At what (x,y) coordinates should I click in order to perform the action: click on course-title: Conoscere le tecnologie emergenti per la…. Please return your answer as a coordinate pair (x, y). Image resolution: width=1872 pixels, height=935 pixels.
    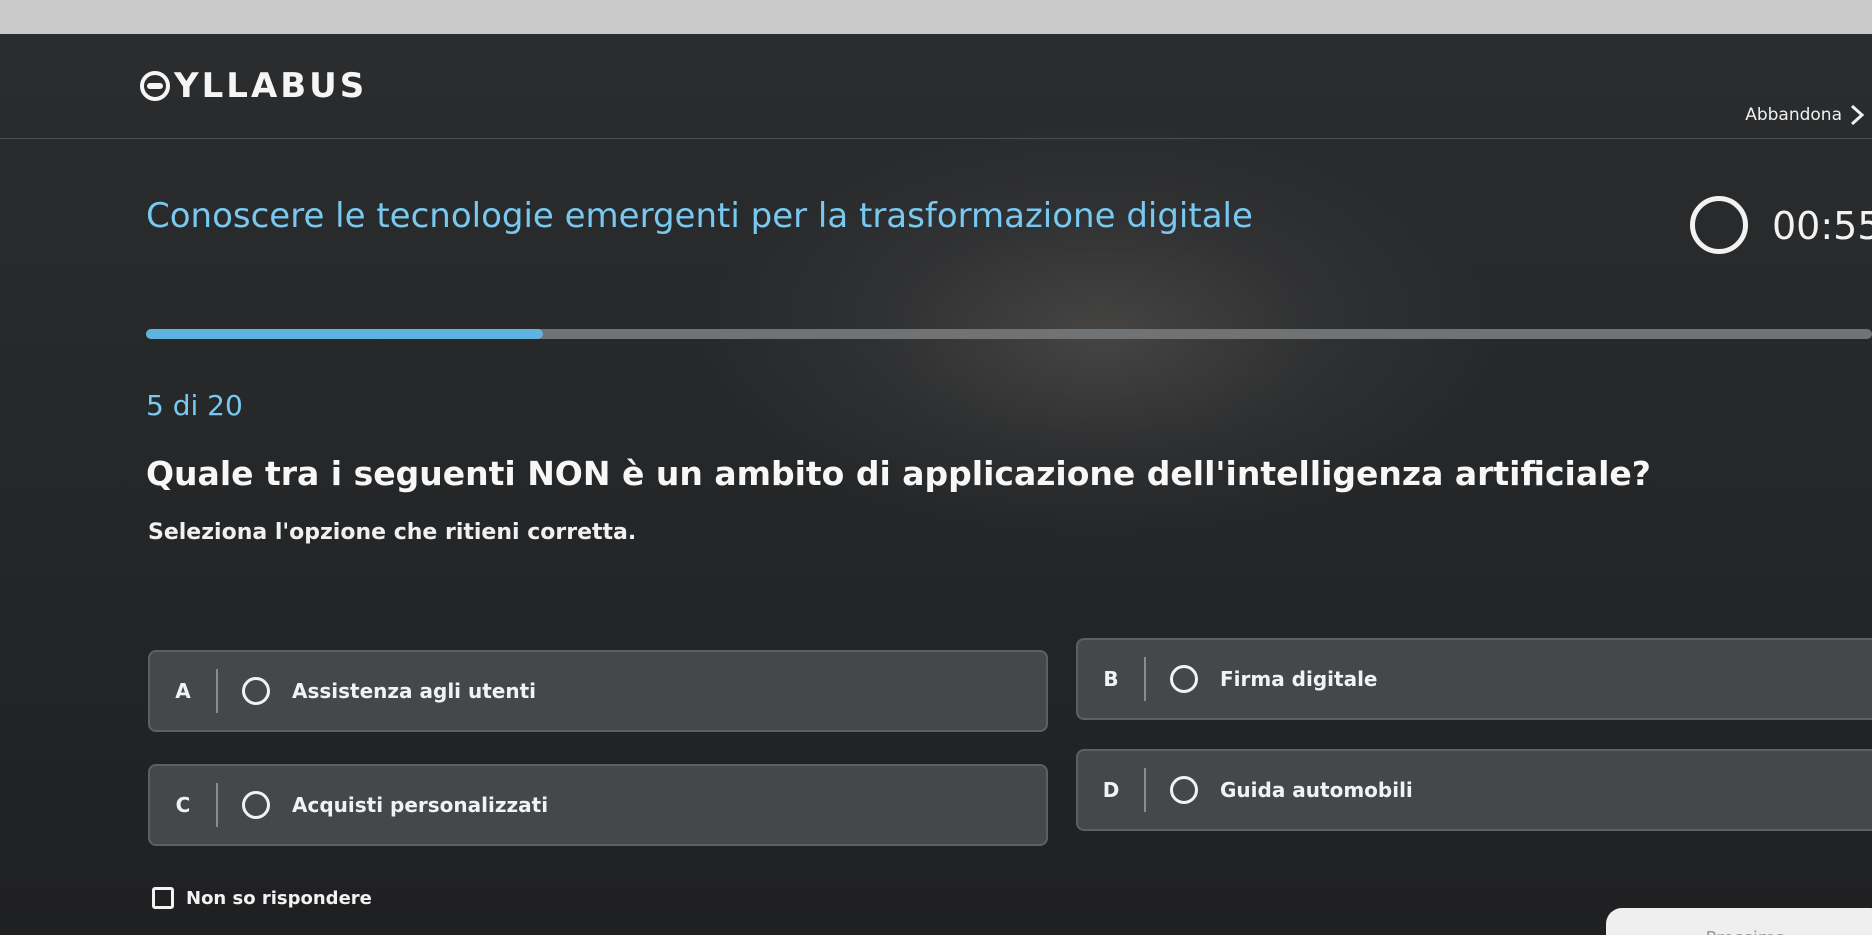
    Looking at the image, I should click on (699, 216).